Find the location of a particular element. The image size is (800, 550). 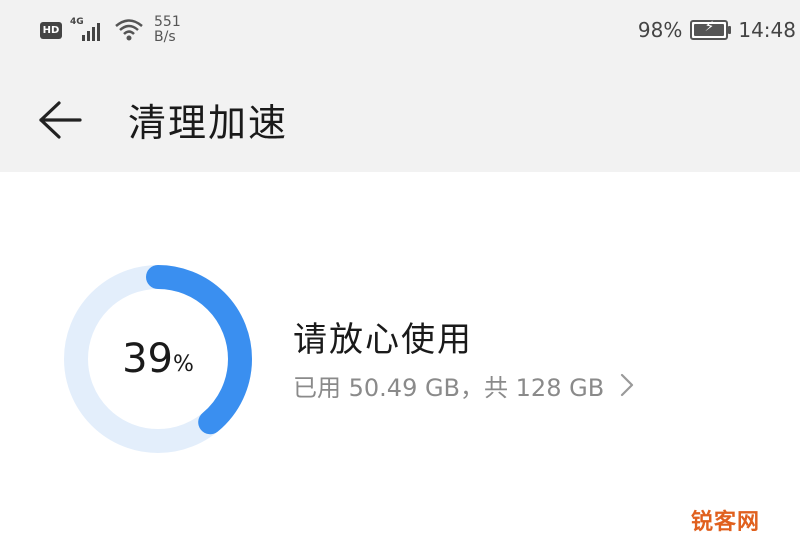

hd-icon: HD is located at coordinates (51, 30).